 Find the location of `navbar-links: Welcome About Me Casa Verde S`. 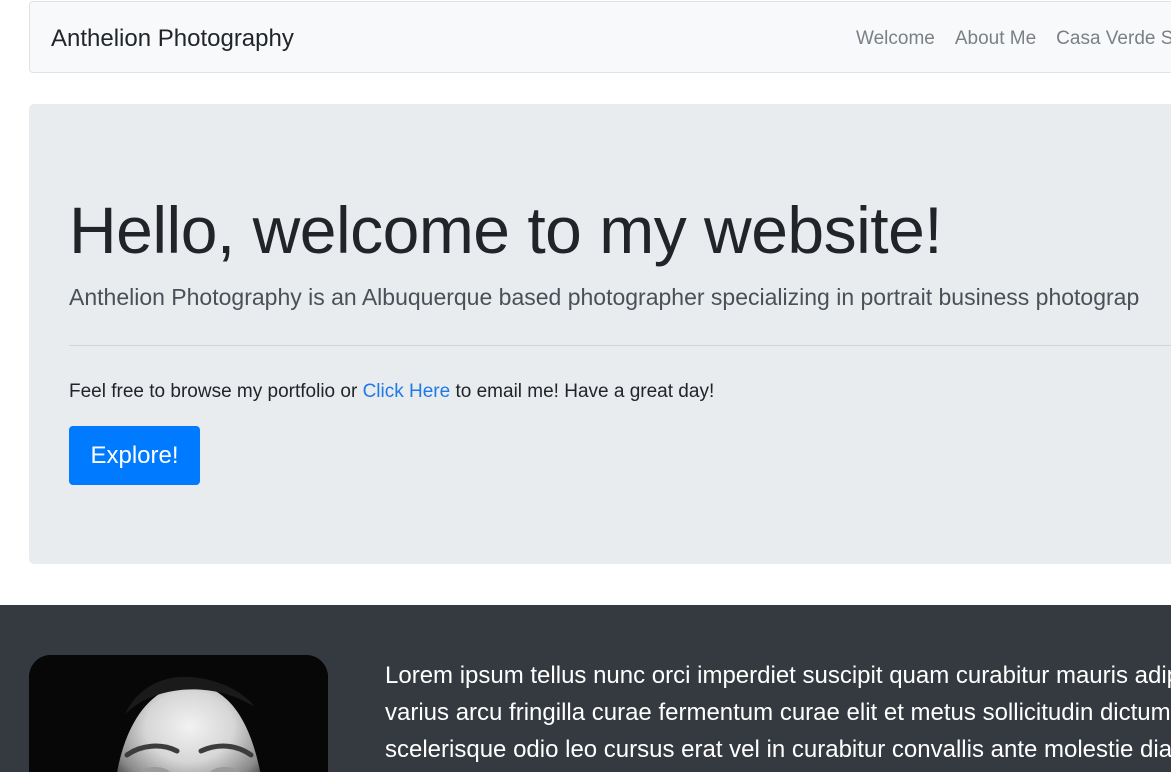

navbar-links: Welcome About Me Casa Verde S is located at coordinates (1013, 39).